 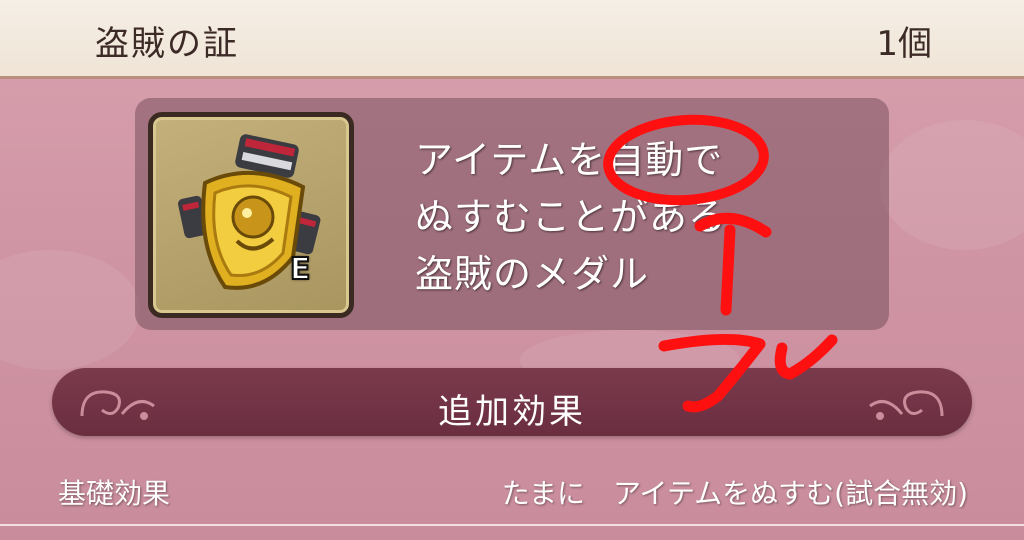 What do you see at coordinates (167, 44) in the screenshot?
I see `item-name: 盗賊の証` at bounding box center [167, 44].